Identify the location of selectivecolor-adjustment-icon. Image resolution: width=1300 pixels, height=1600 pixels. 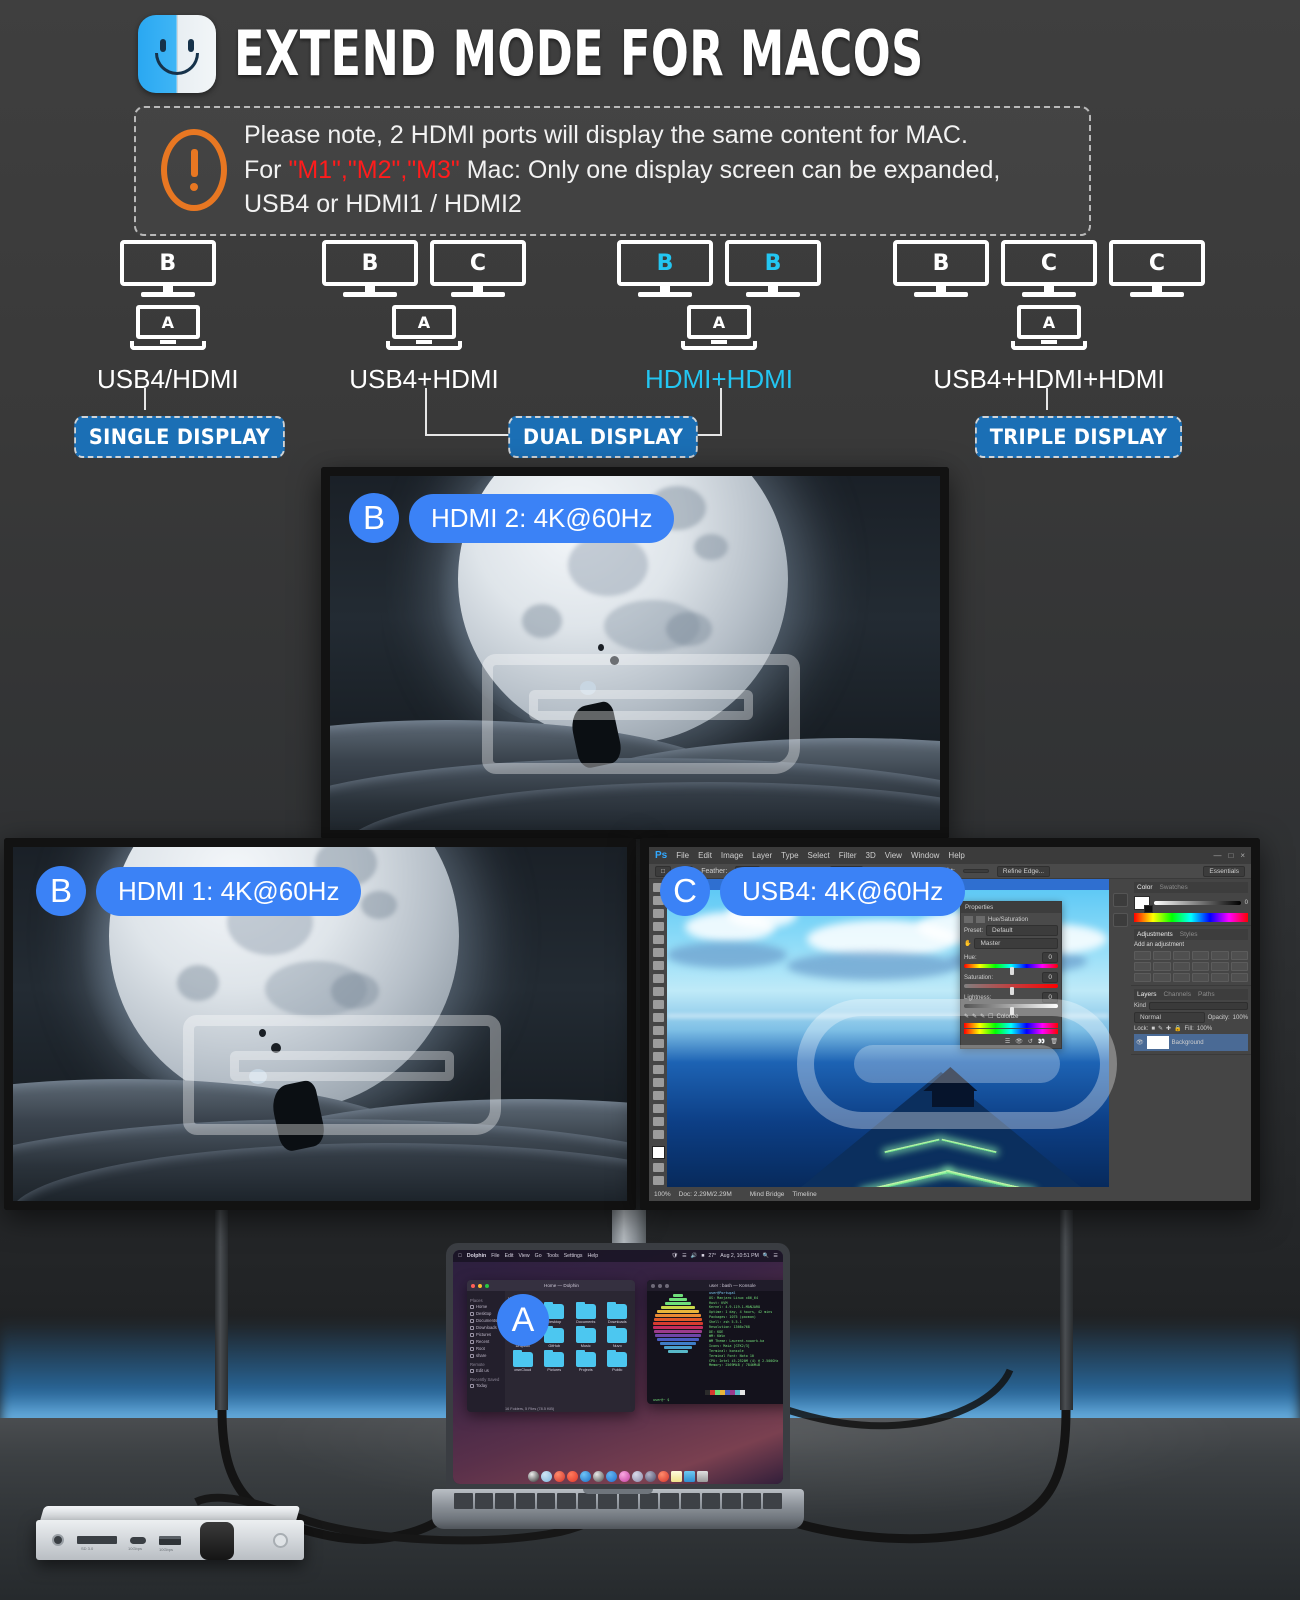
(1201, 977).